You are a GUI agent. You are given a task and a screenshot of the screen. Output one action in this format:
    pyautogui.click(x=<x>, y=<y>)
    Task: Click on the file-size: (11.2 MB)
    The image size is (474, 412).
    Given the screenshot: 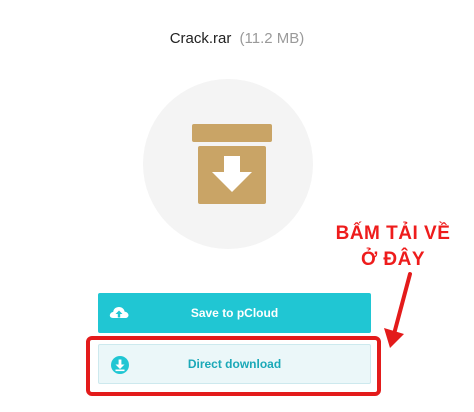 What is the action you would take?
    pyautogui.click(x=272, y=38)
    